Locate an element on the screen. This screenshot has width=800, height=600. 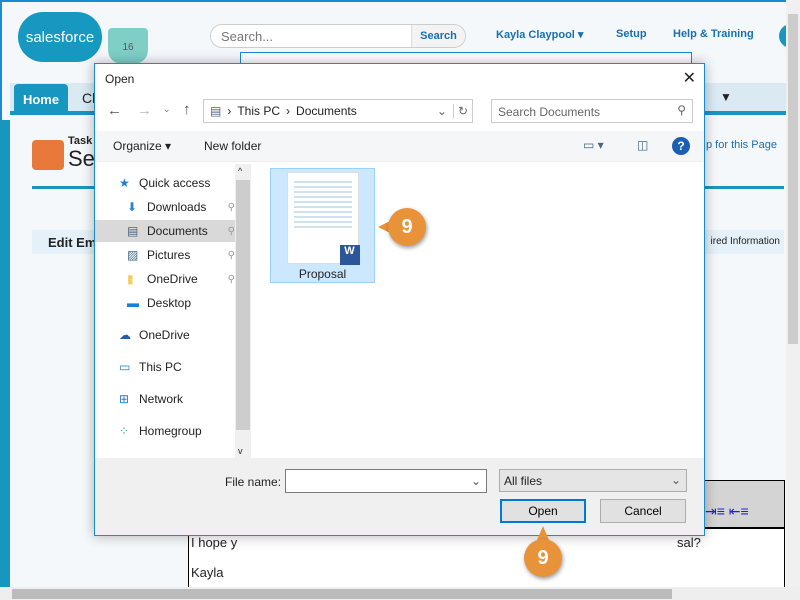
step-callout-file: 9 is located at coordinates (407, 227).